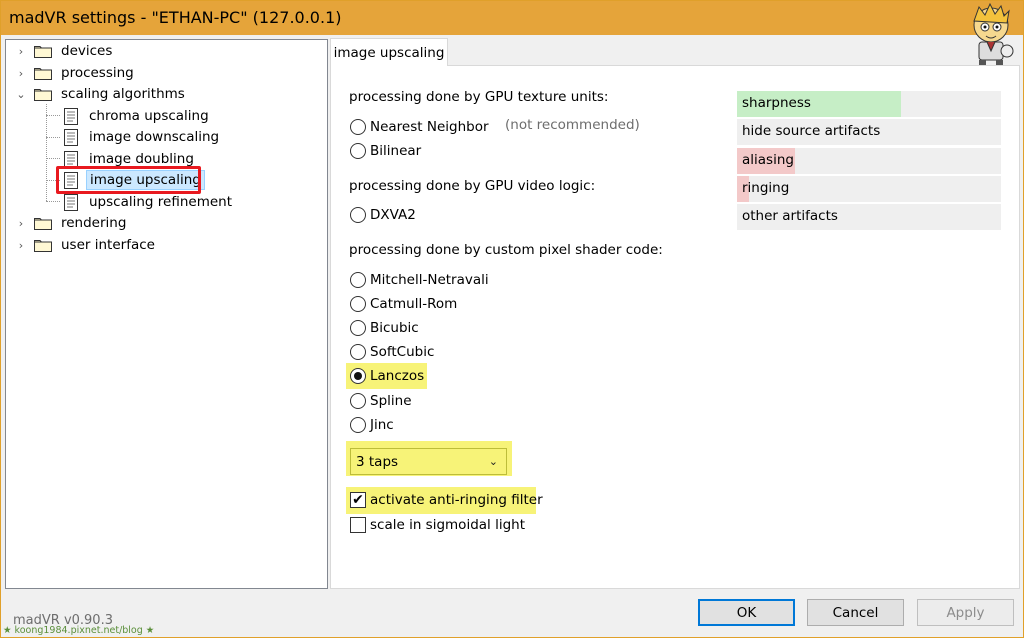 This screenshot has width=1024, height=638. Describe the element at coordinates (175, 17) in the screenshot. I see `window-title: madVR settings - "ETHAN-PC" (127.0.0.1)` at that location.